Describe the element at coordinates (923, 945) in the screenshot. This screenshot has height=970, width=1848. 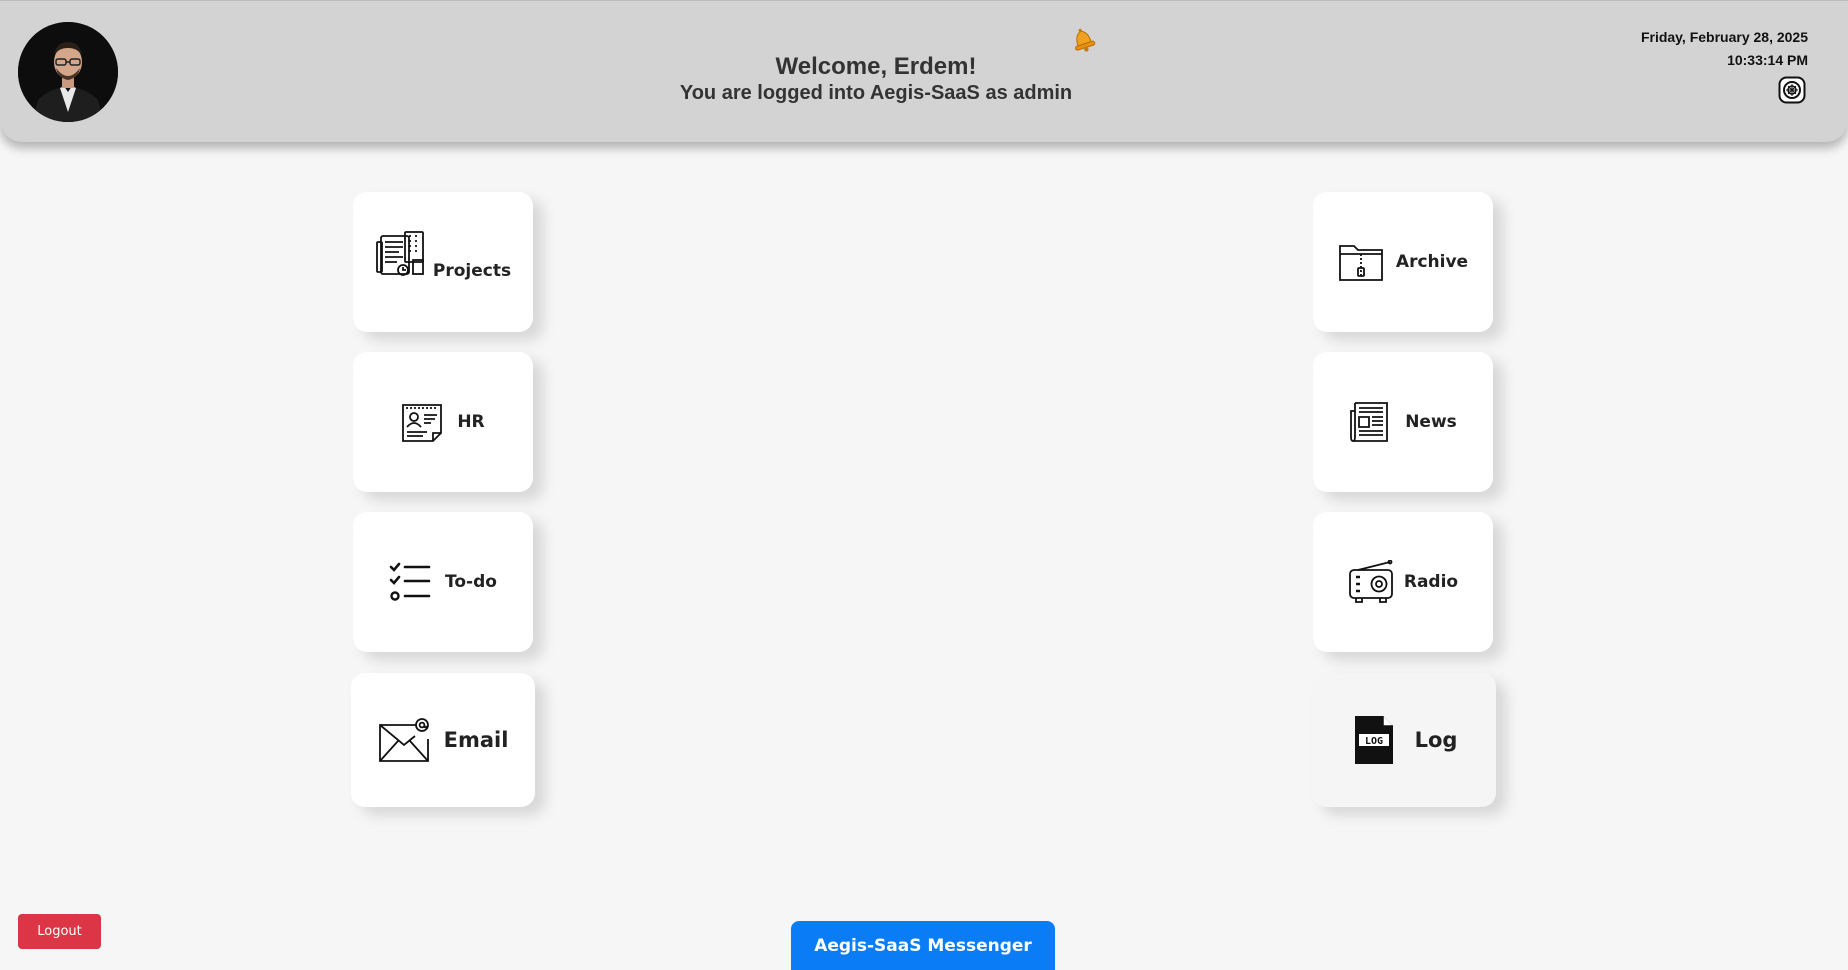
I see `messenger-button: Aegis-SaaS Messenger` at that location.